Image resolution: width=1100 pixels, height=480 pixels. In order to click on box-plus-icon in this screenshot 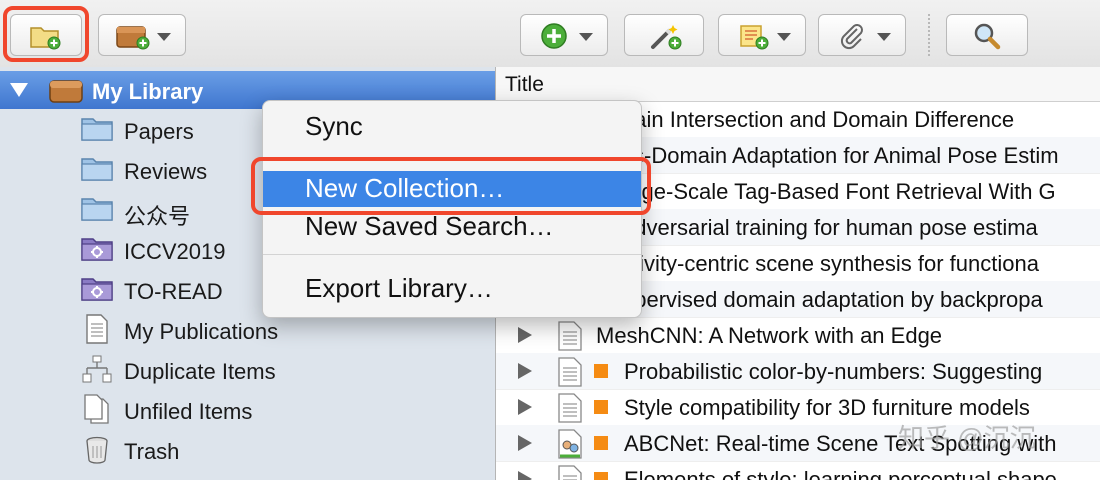, I will do `click(133, 38)`.